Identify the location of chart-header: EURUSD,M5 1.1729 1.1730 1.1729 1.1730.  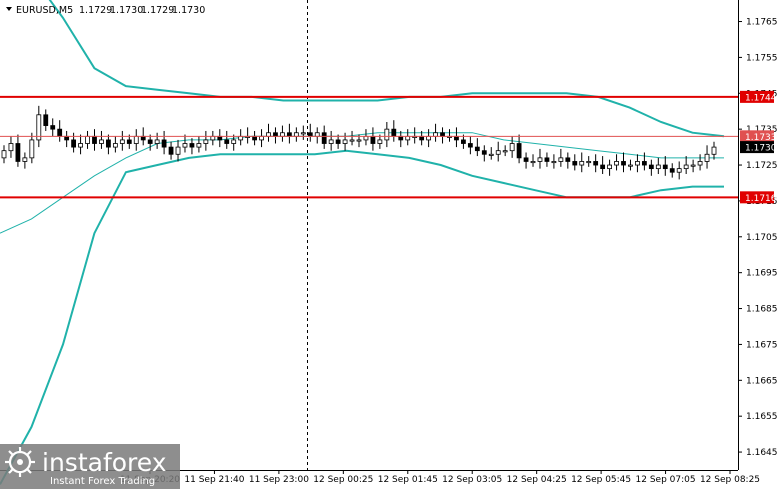
(105, 10).